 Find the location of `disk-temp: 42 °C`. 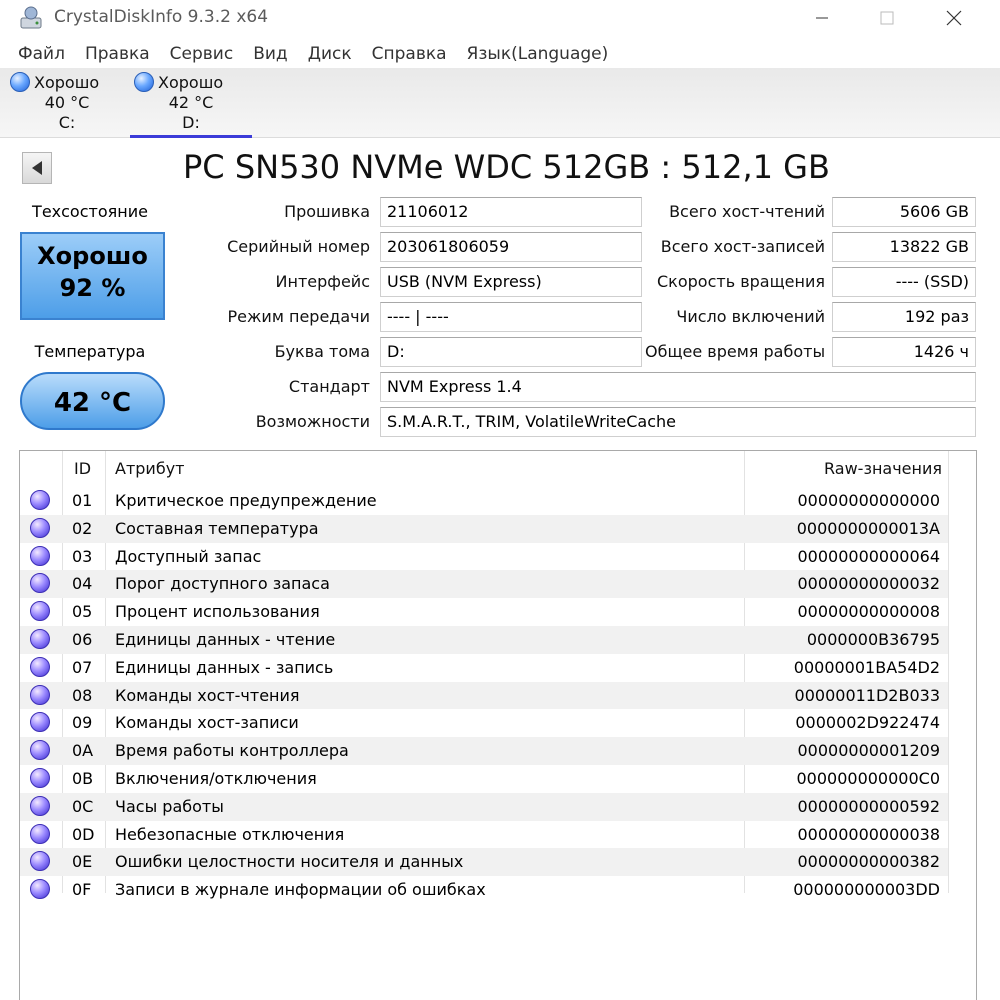

disk-temp: 42 °C is located at coordinates (191, 102).